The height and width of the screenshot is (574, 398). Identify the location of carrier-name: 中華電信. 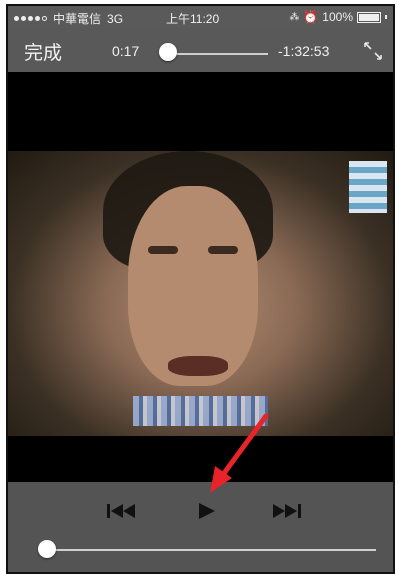
(77, 19).